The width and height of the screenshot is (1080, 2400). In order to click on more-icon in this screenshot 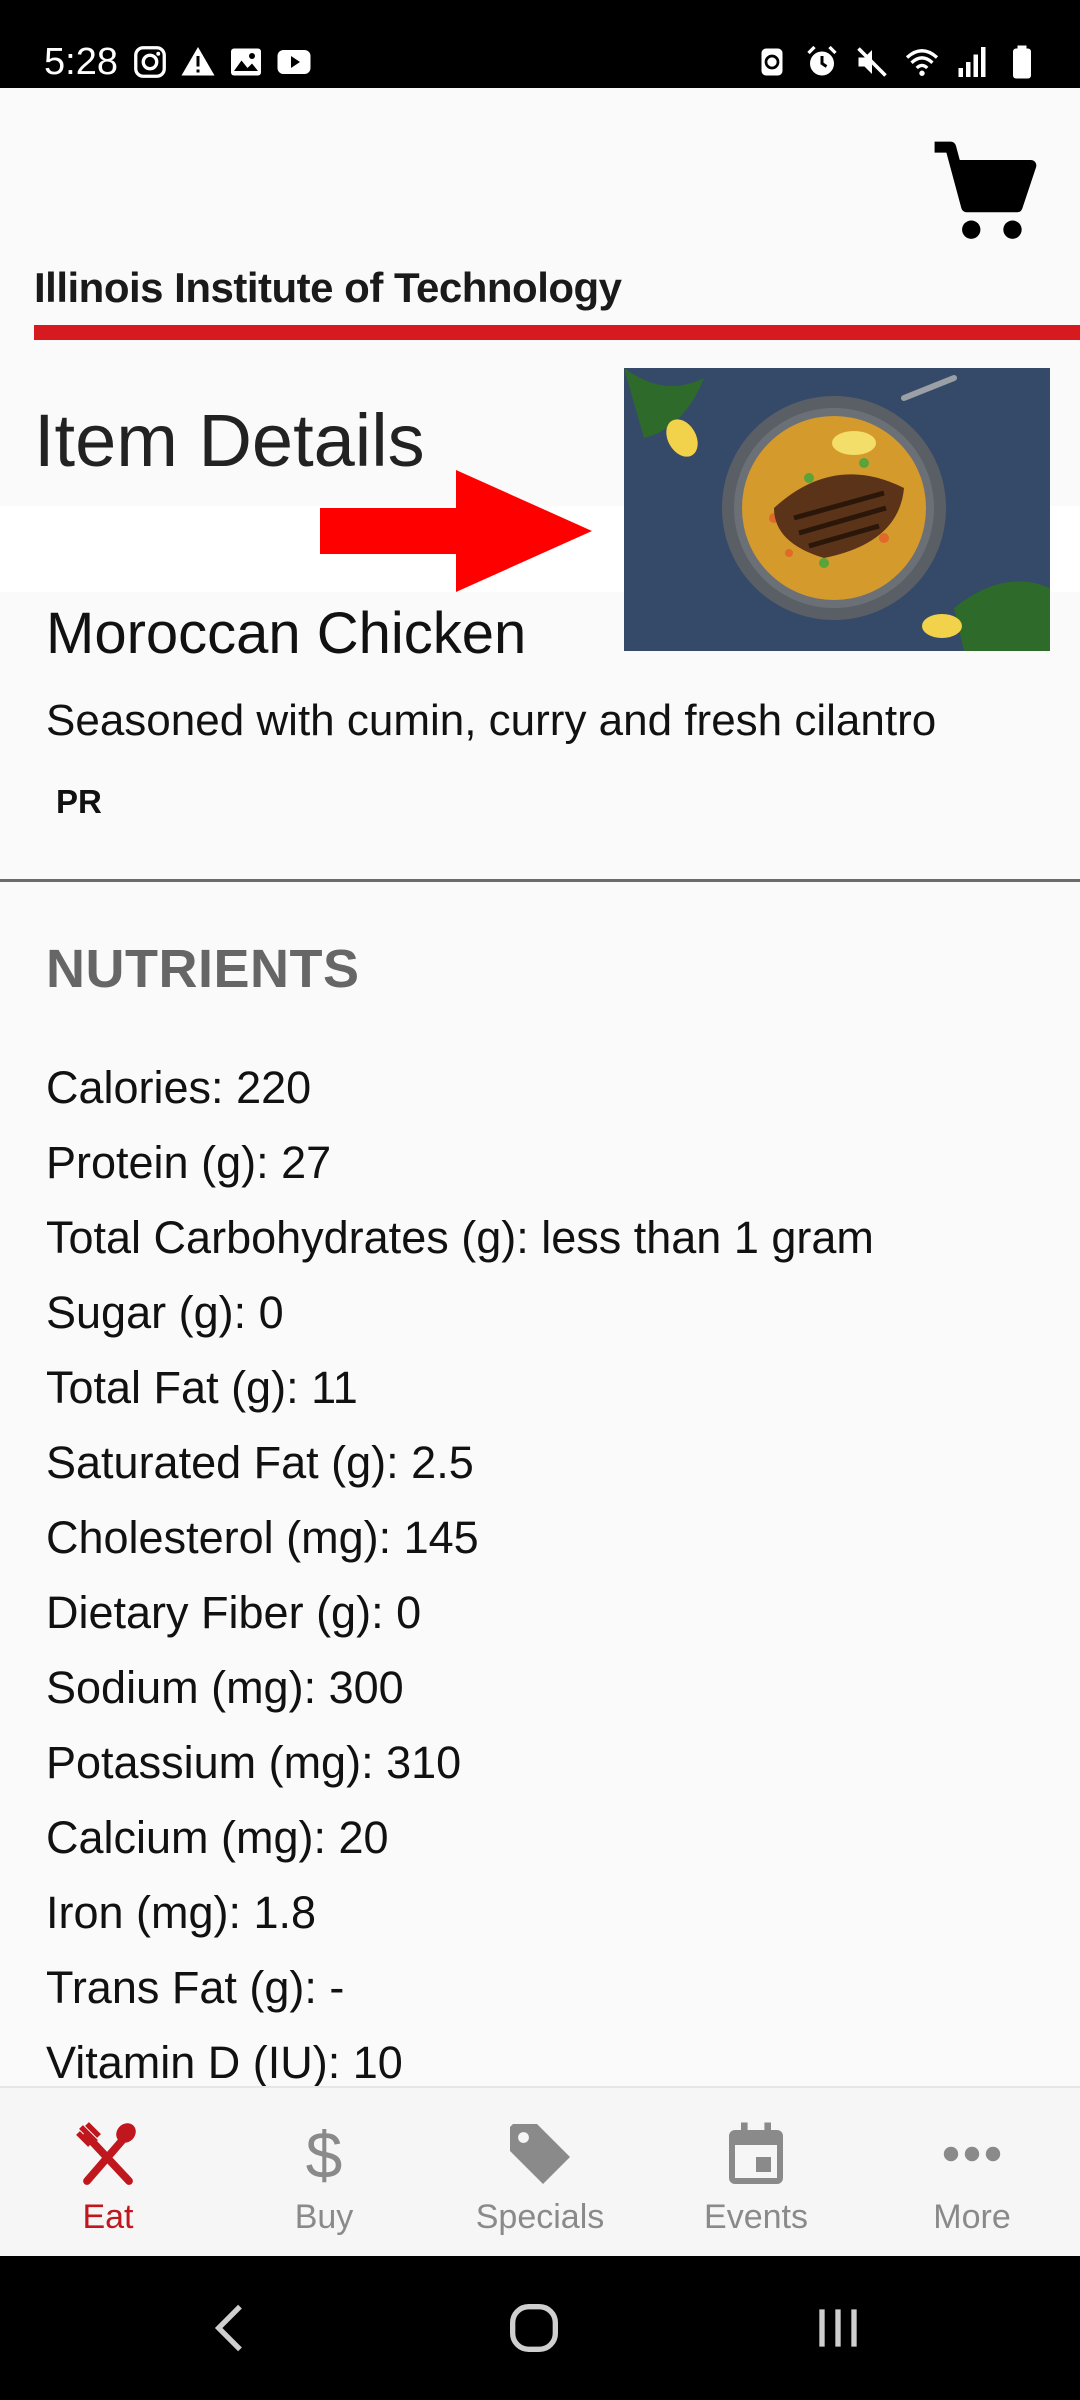, I will do `click(972, 2154)`.